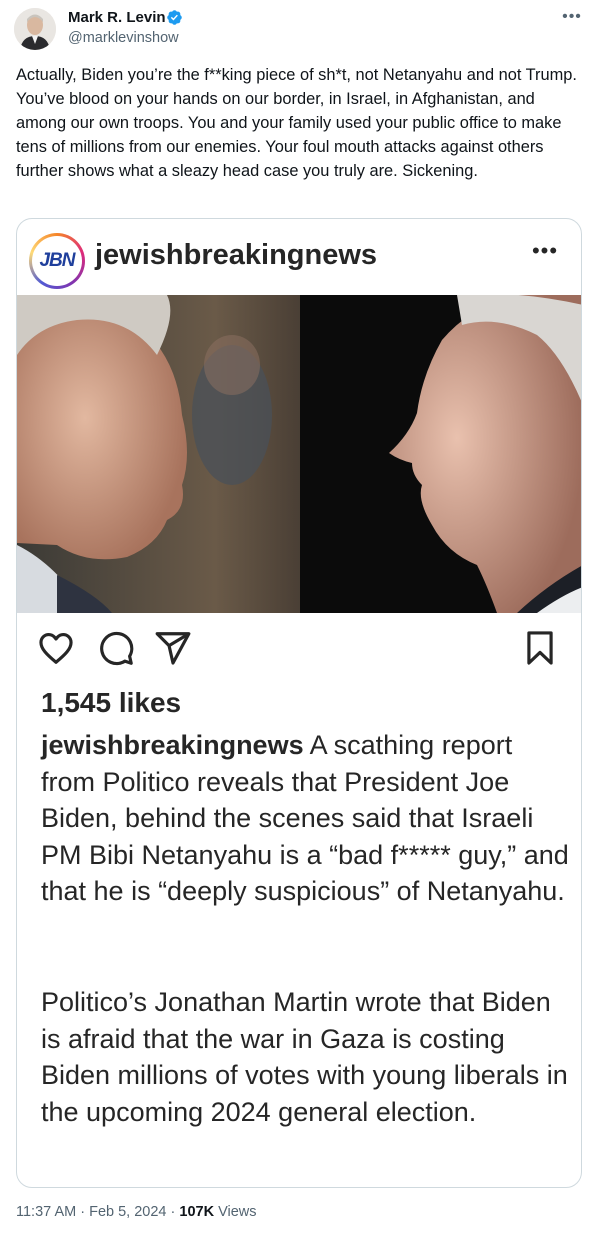 The height and width of the screenshot is (1243, 603). I want to click on instagram-account-name: jewishbreakingnews, so click(236, 255).